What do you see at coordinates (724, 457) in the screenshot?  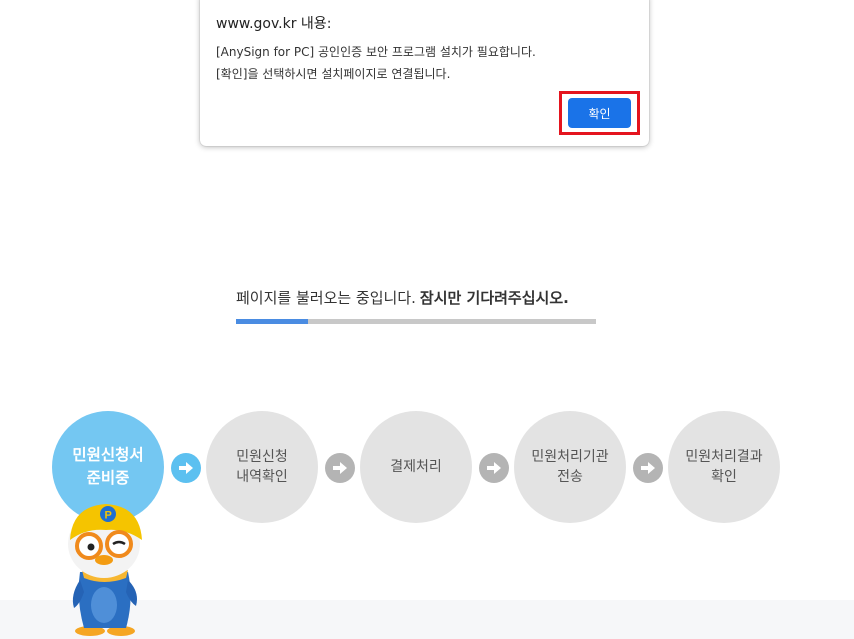 I see `step-5-line1: 민원처리결과` at bounding box center [724, 457].